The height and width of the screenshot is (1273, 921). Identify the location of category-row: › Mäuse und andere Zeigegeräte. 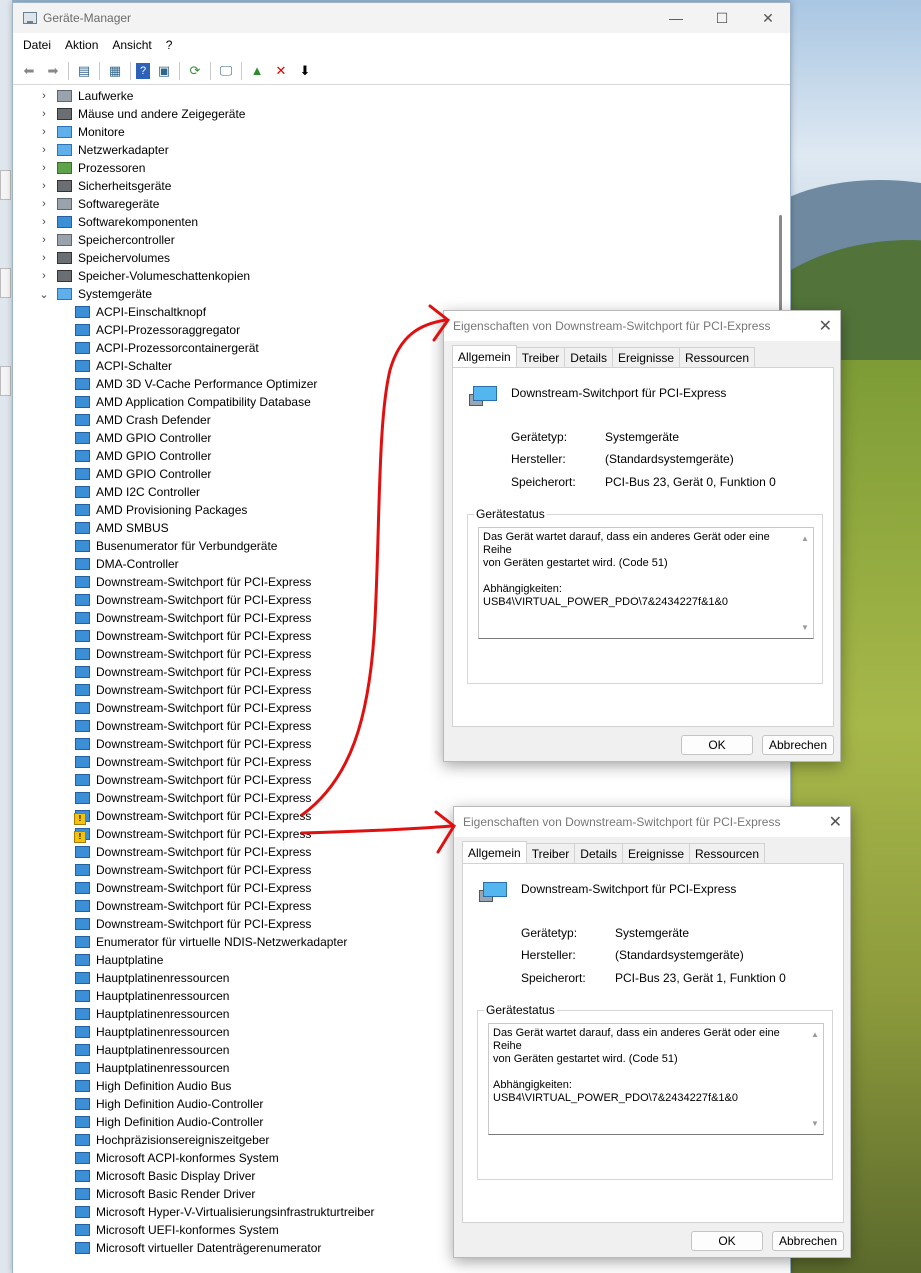
(394, 114).